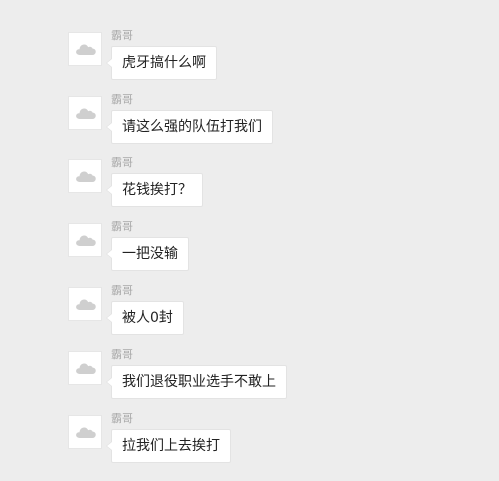 This screenshot has height=481, width=499. Describe the element at coordinates (161, 63) in the screenshot. I see `message-bubble: 虎牙搞什么啊` at that location.